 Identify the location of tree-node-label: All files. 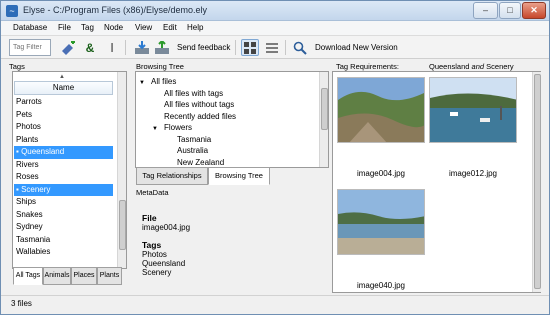
(164, 81).